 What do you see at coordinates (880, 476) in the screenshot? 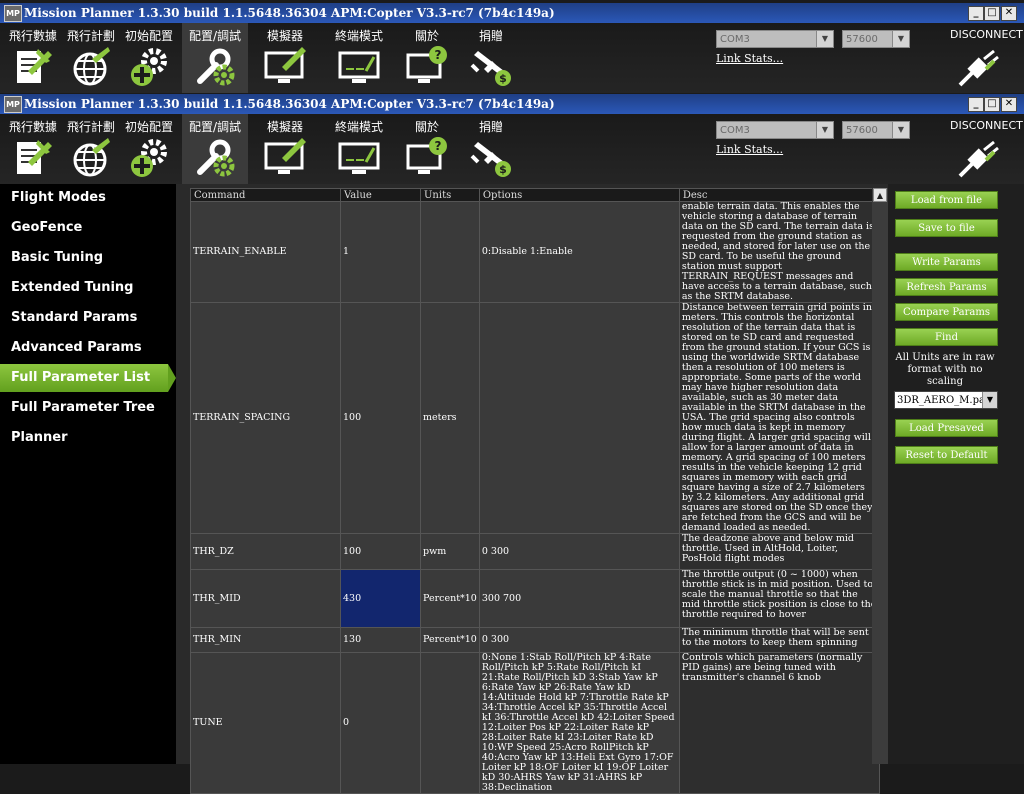
I see `grid-scrollbar` at bounding box center [880, 476].